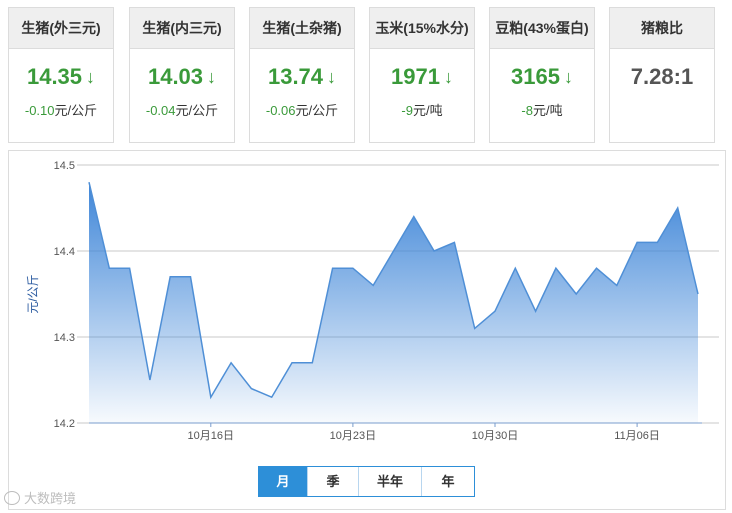 The image size is (732, 513). I want to click on card-change: -0.04元/公斤, so click(182, 109).